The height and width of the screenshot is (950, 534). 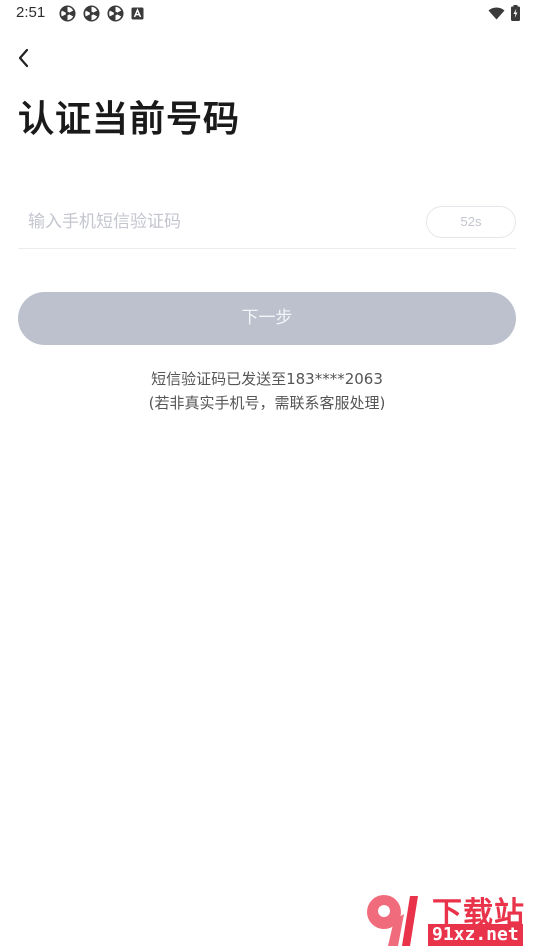 I want to click on system-icons, so click(x=504, y=13).